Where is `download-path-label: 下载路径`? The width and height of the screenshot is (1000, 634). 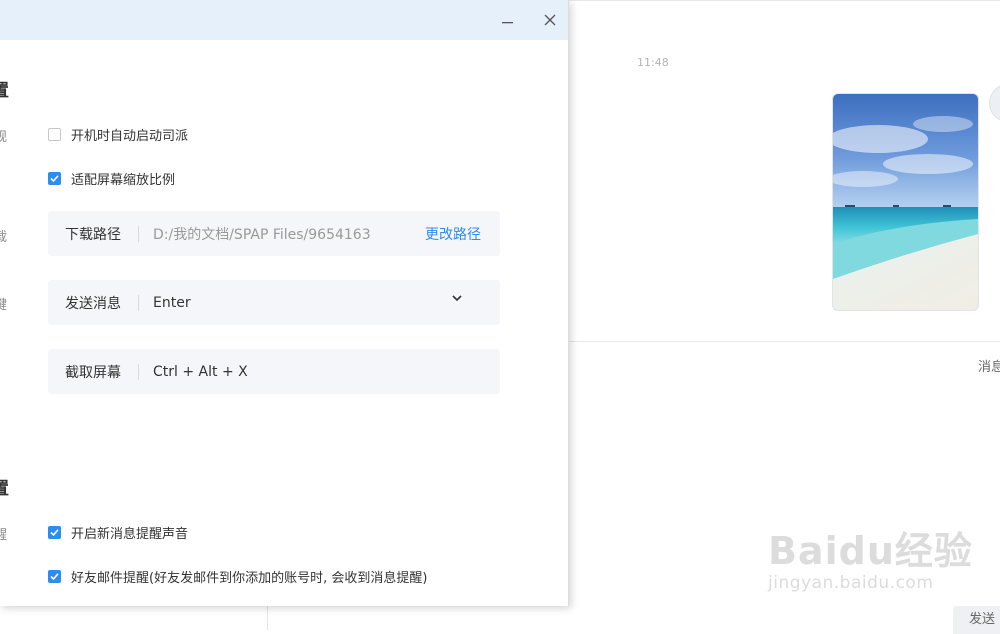
download-path-label: 下载路径 is located at coordinates (93, 234).